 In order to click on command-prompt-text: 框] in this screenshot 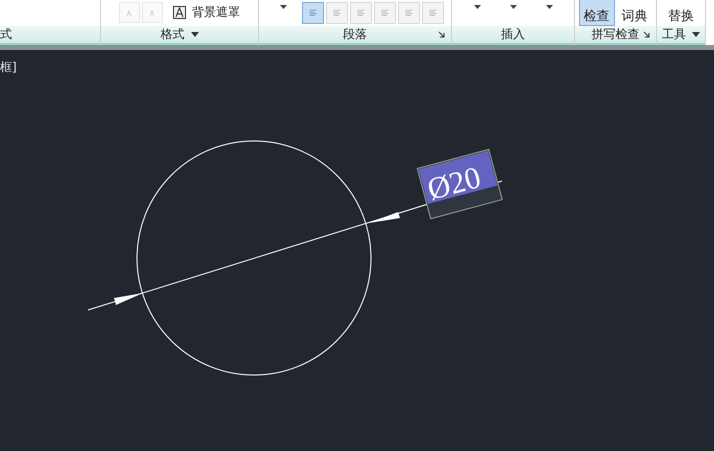, I will do `click(8, 67)`.